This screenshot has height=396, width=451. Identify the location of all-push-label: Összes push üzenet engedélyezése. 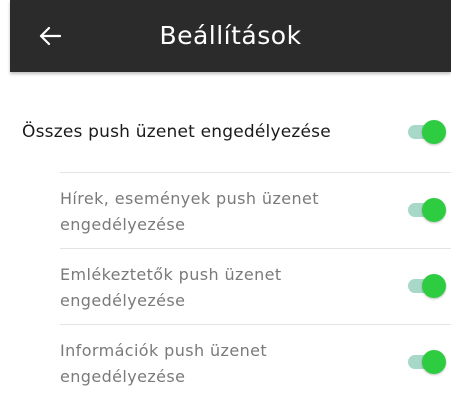
(176, 132).